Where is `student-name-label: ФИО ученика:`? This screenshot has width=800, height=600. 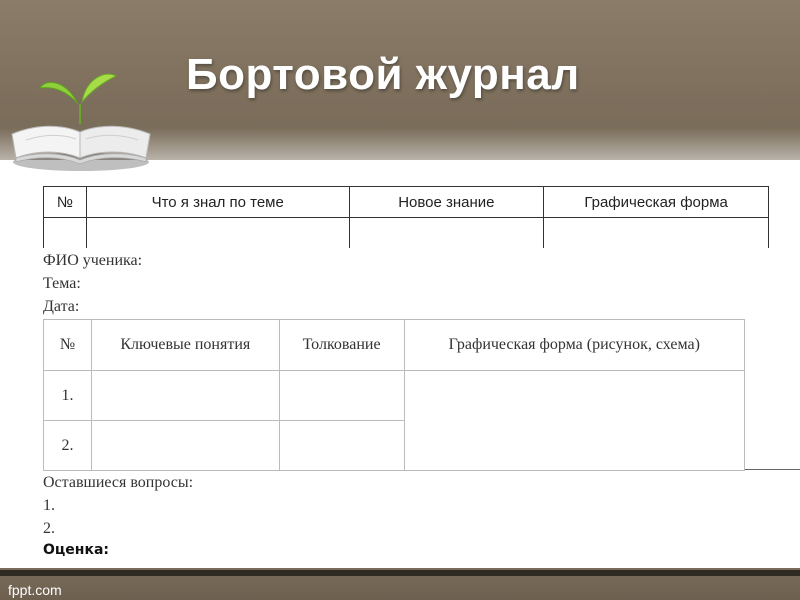
student-name-label: ФИО ученика: is located at coordinates (93, 260).